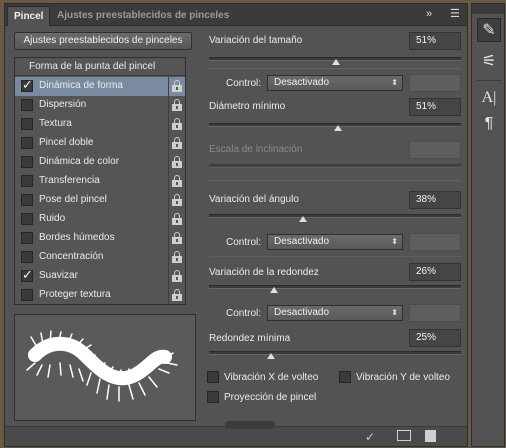 The image size is (506, 448). I want to click on brush-projection-checkbox, so click(213, 397).